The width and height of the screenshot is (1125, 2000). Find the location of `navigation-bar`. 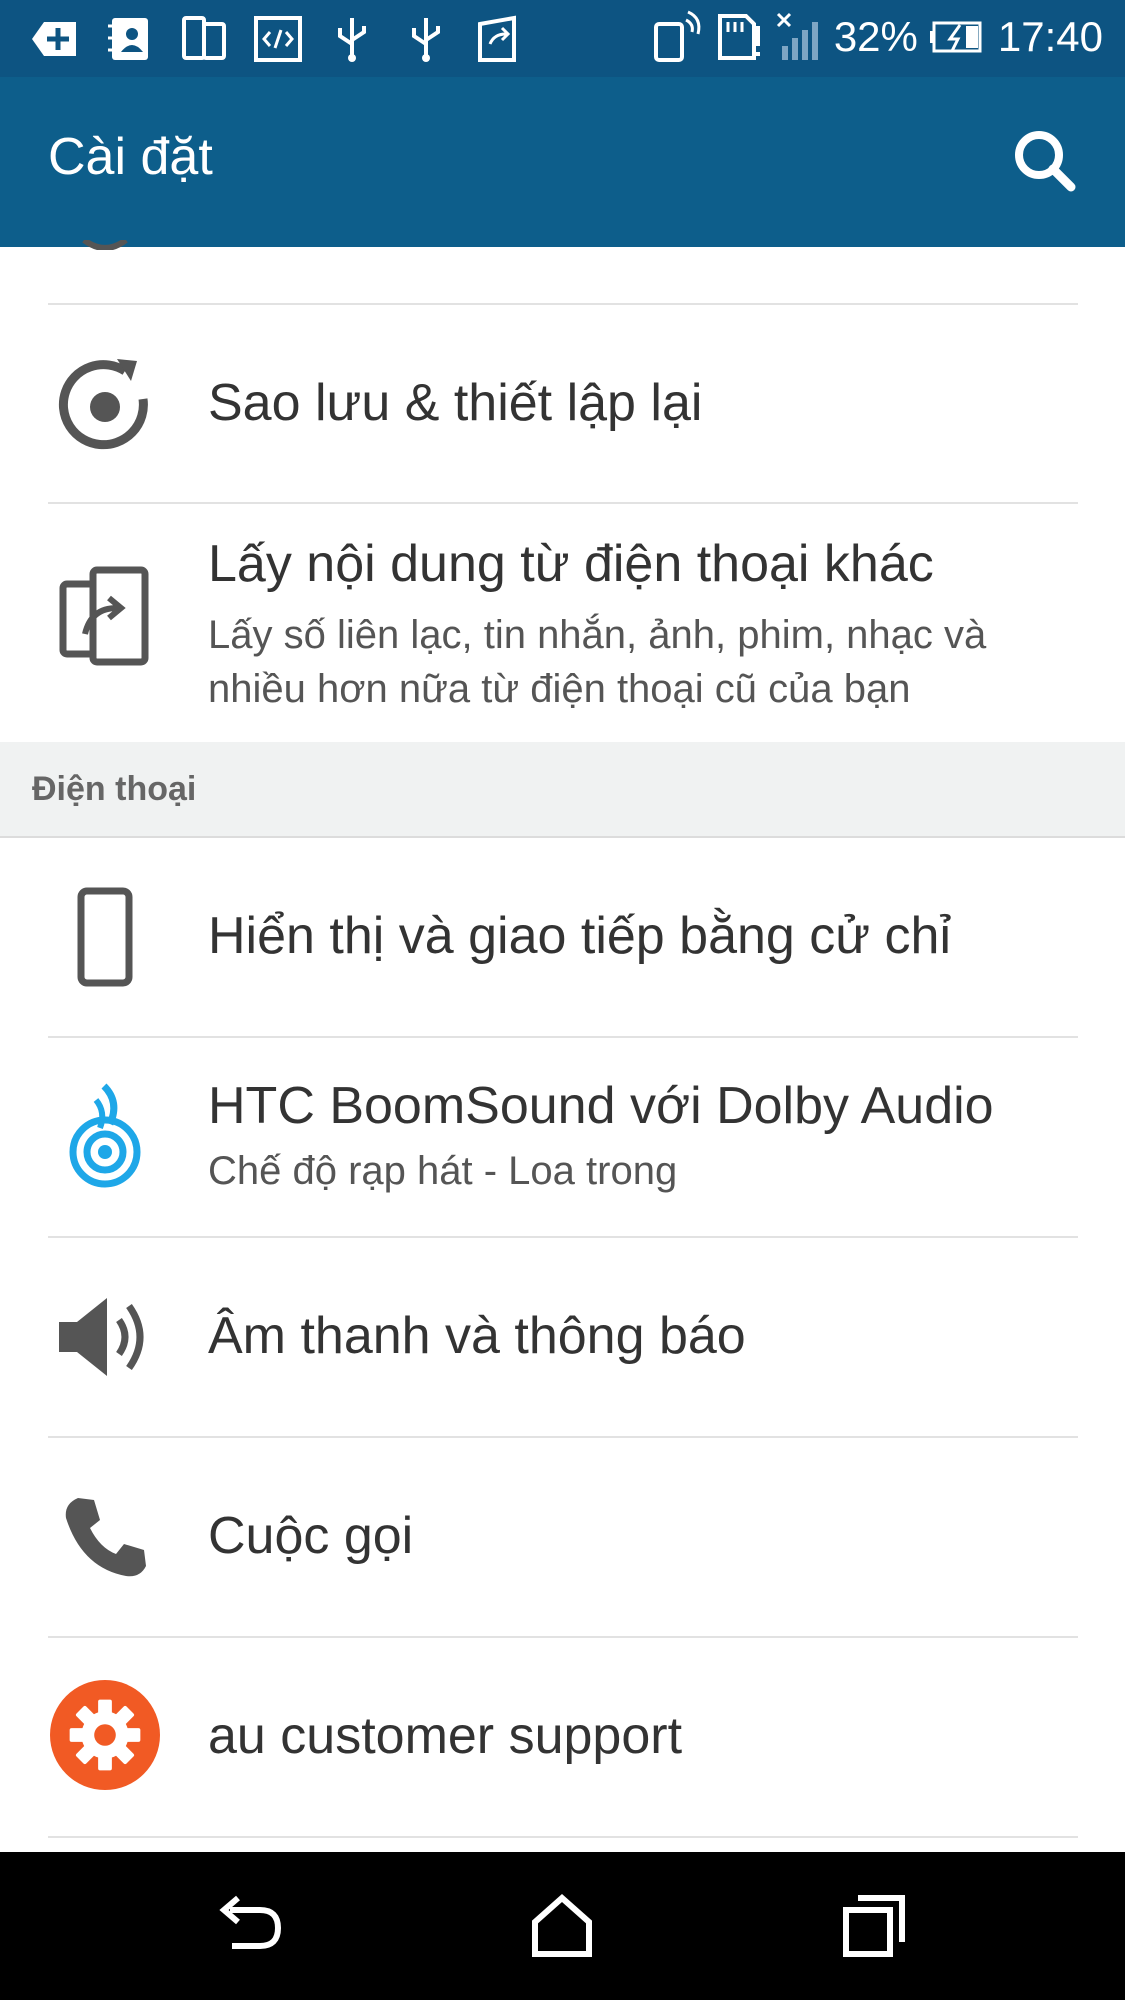

navigation-bar is located at coordinates (562, 1926).